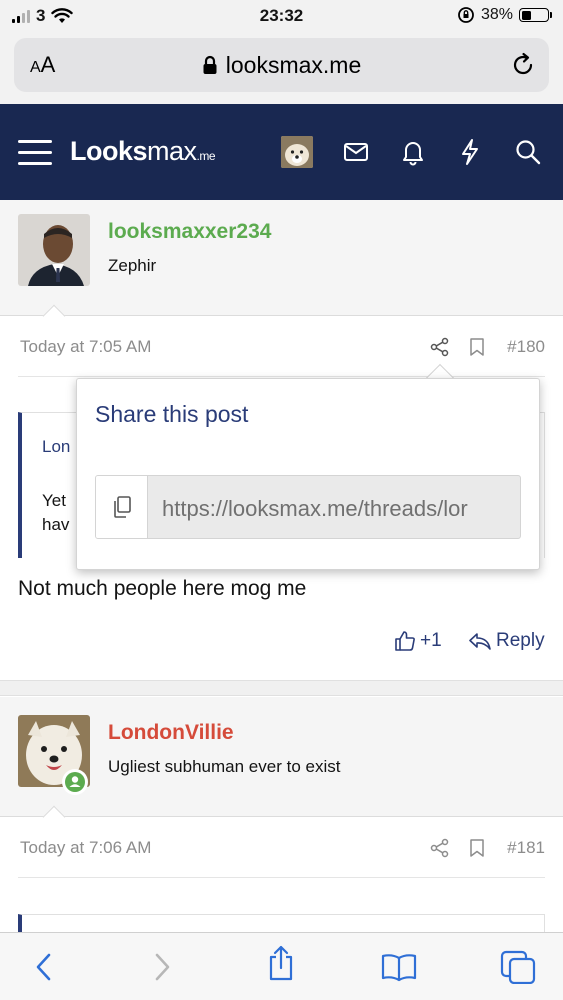 The width and height of the screenshot is (563, 1000). I want to click on author-username: looksmaxxer234, so click(189, 232).